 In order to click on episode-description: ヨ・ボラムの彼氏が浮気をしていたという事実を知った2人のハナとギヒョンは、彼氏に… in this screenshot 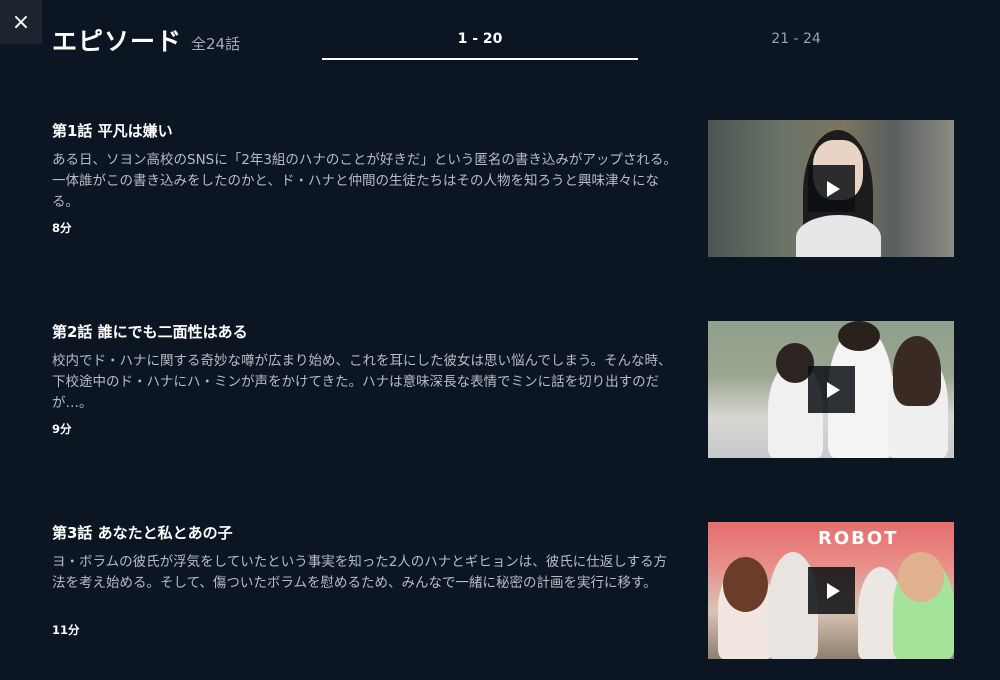, I will do `click(360, 572)`.